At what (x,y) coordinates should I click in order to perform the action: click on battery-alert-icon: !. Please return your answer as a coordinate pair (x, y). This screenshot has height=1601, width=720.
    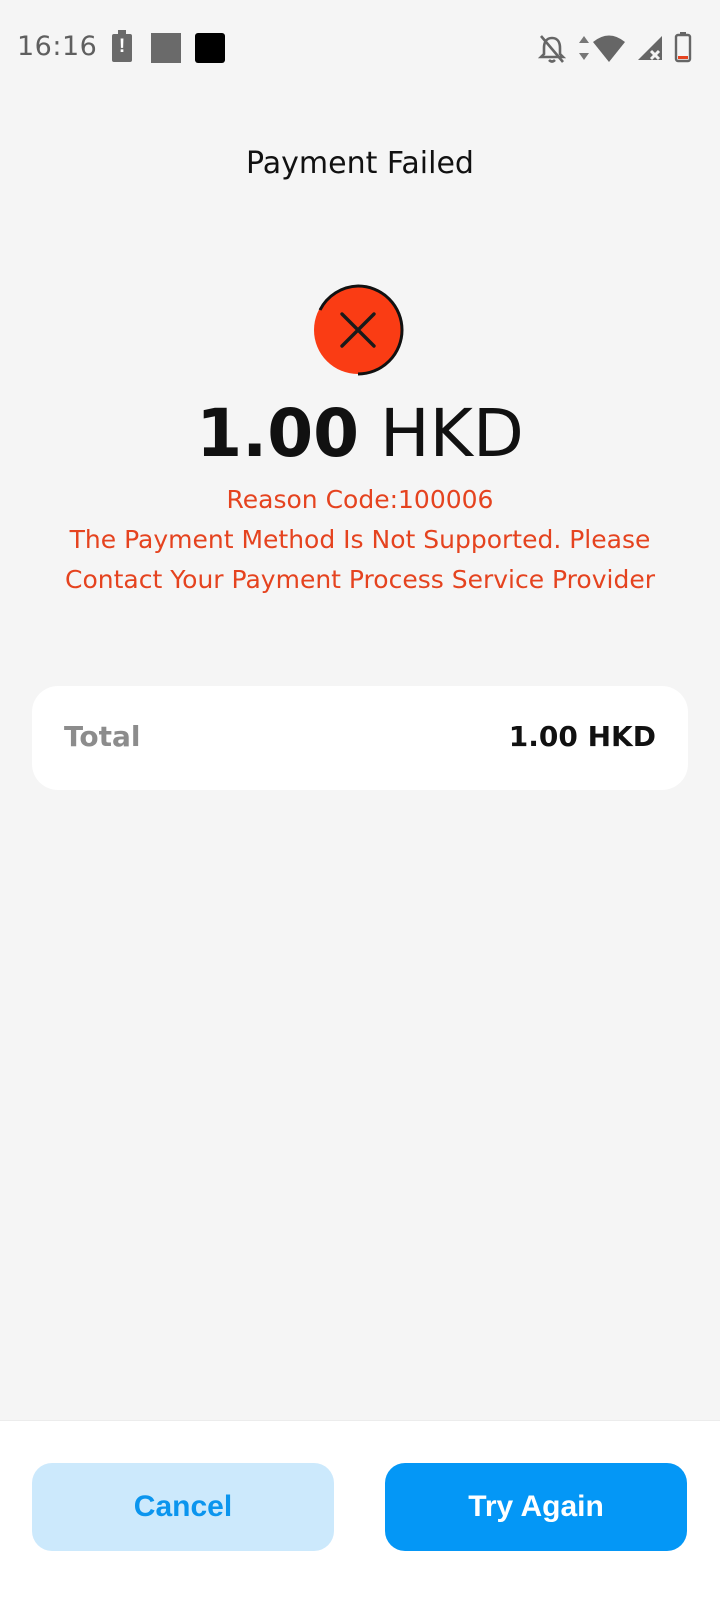
    Looking at the image, I should click on (122, 46).